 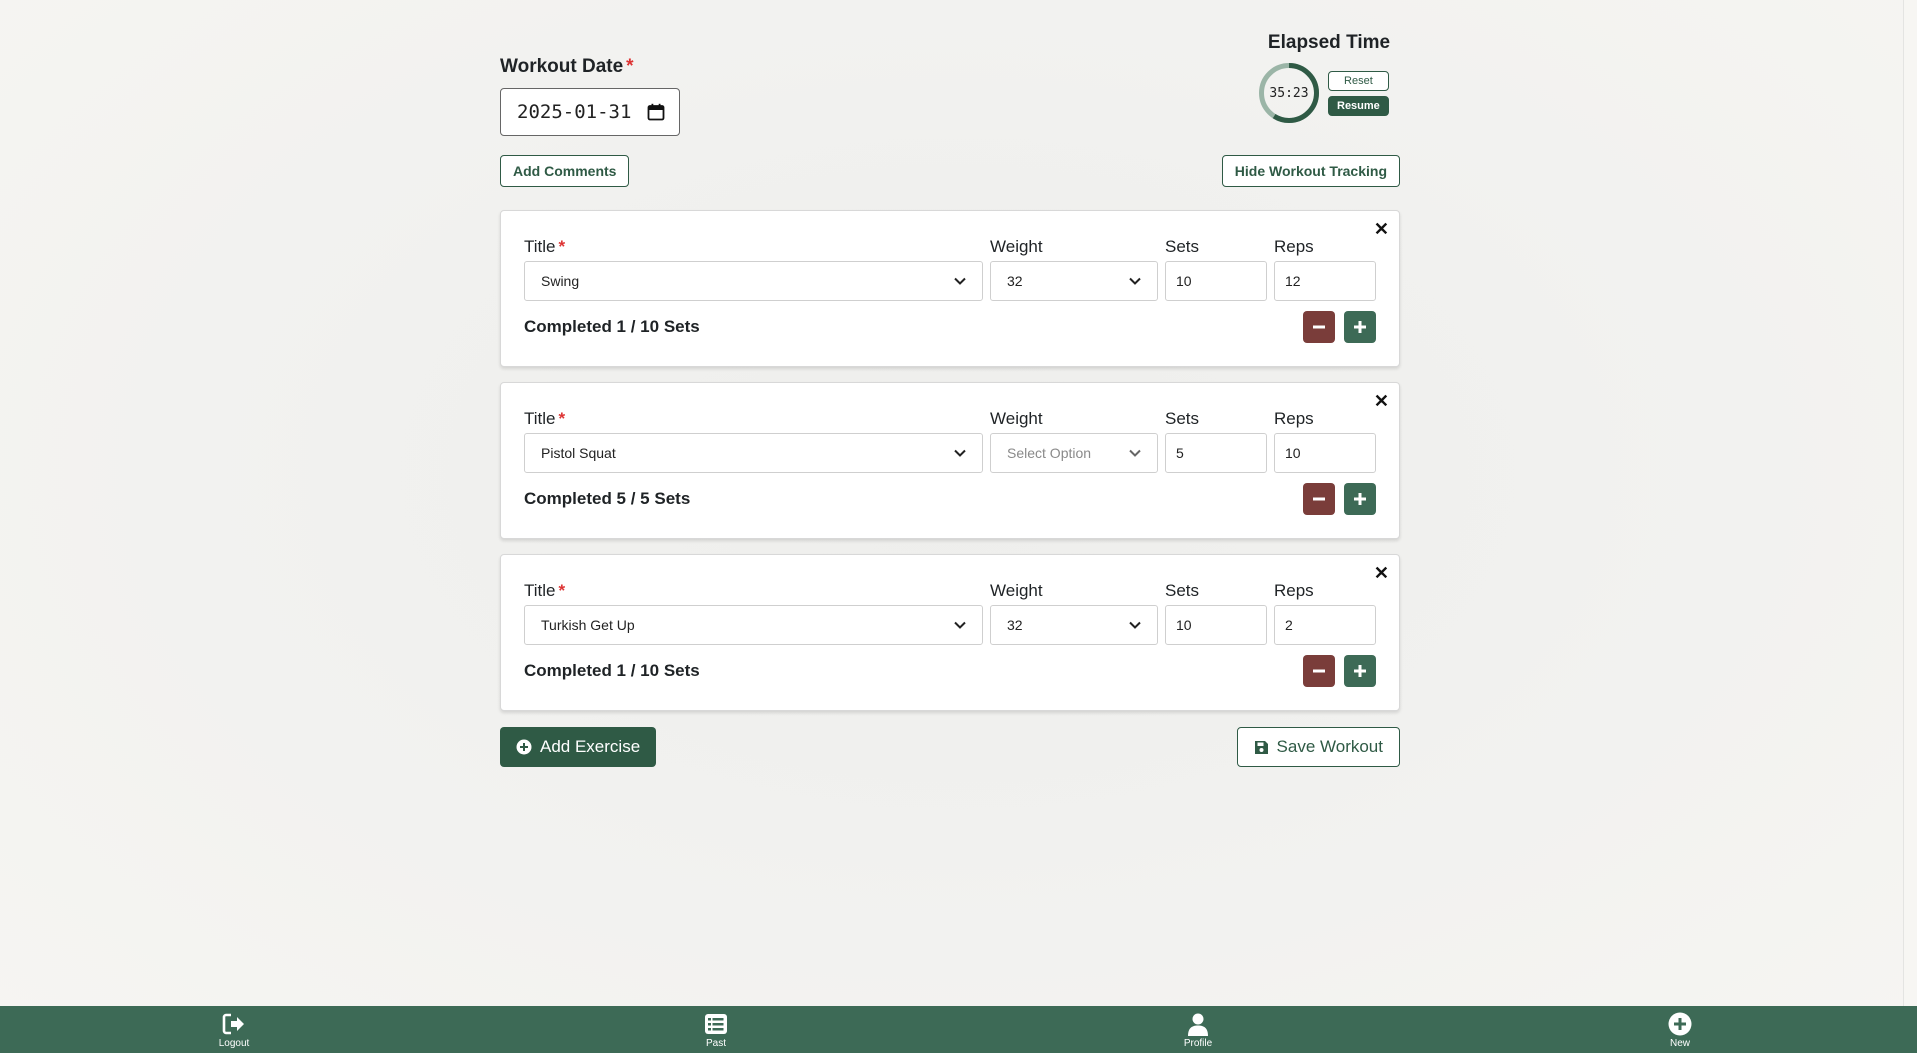 I want to click on reset-button: Reset, so click(x=1358, y=80).